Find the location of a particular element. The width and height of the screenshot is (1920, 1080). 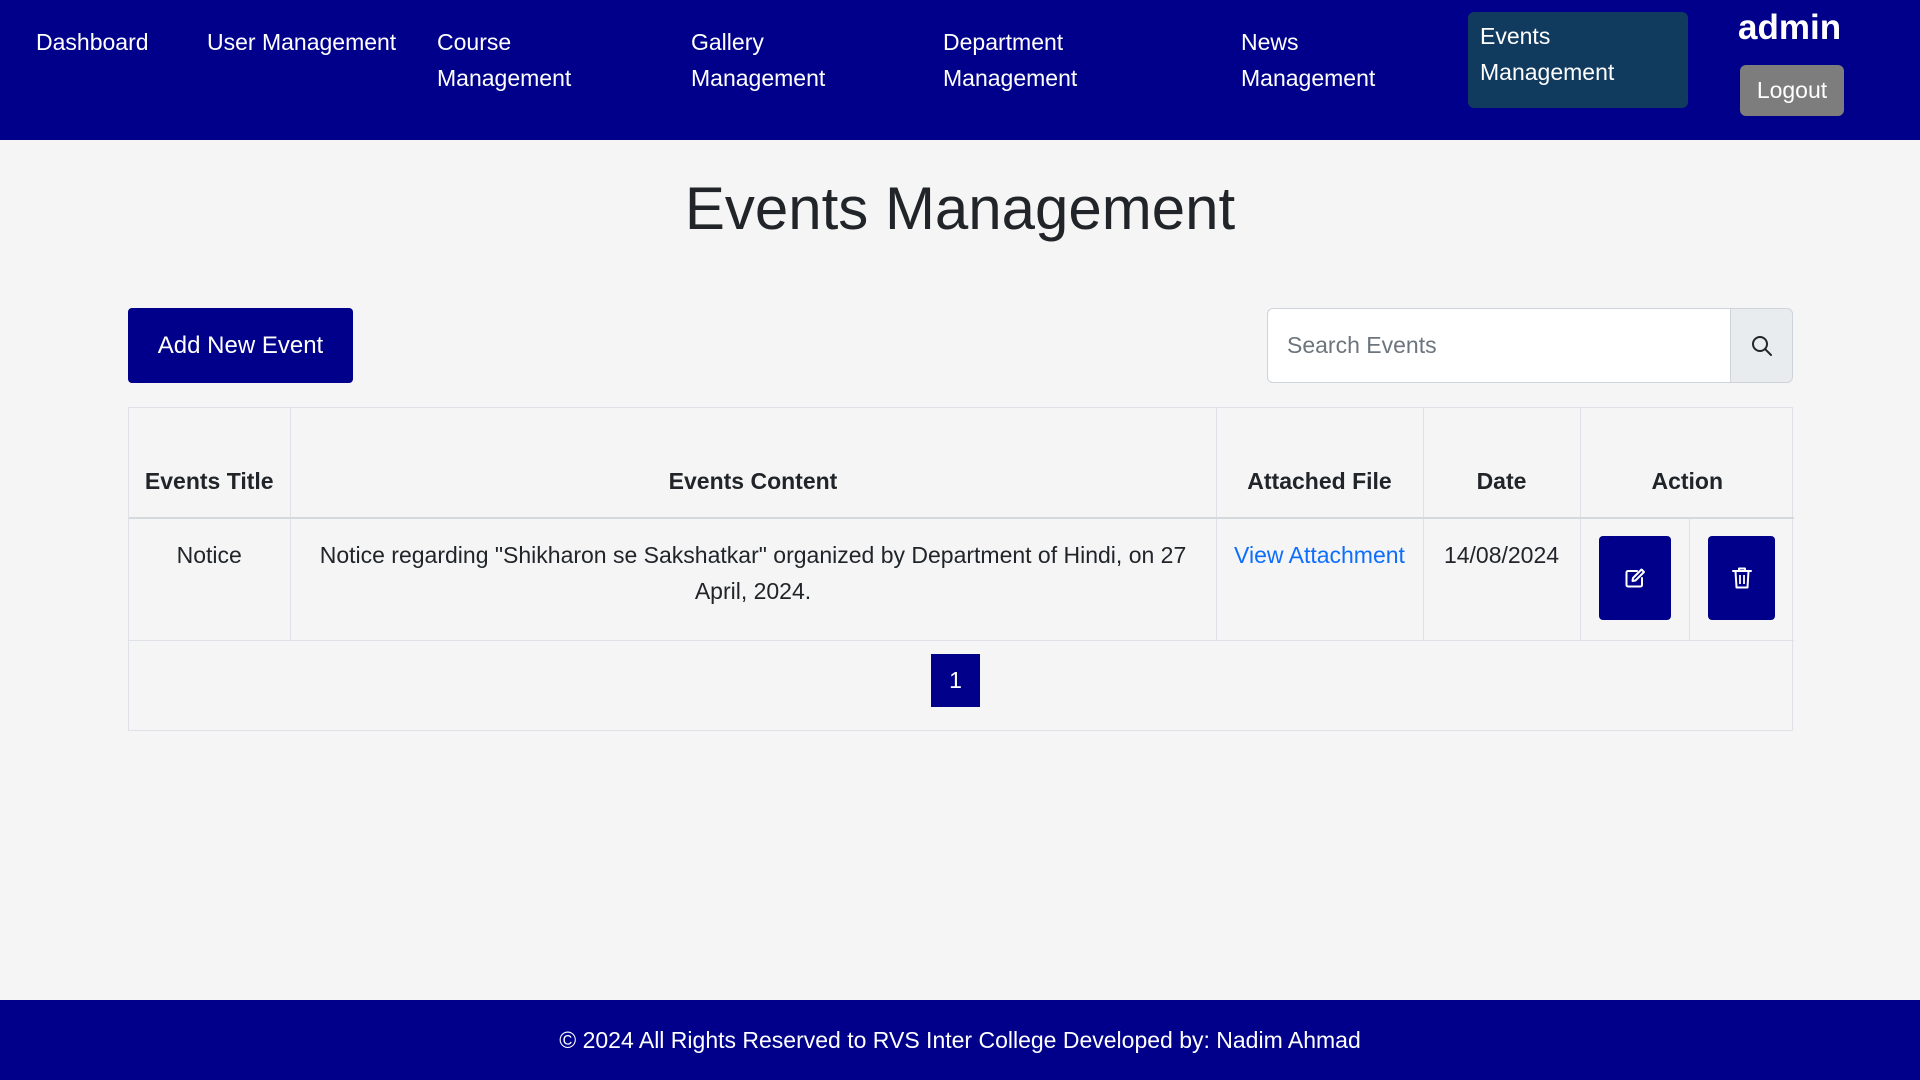

column-header-events-content: Events Content is located at coordinates (753, 463).